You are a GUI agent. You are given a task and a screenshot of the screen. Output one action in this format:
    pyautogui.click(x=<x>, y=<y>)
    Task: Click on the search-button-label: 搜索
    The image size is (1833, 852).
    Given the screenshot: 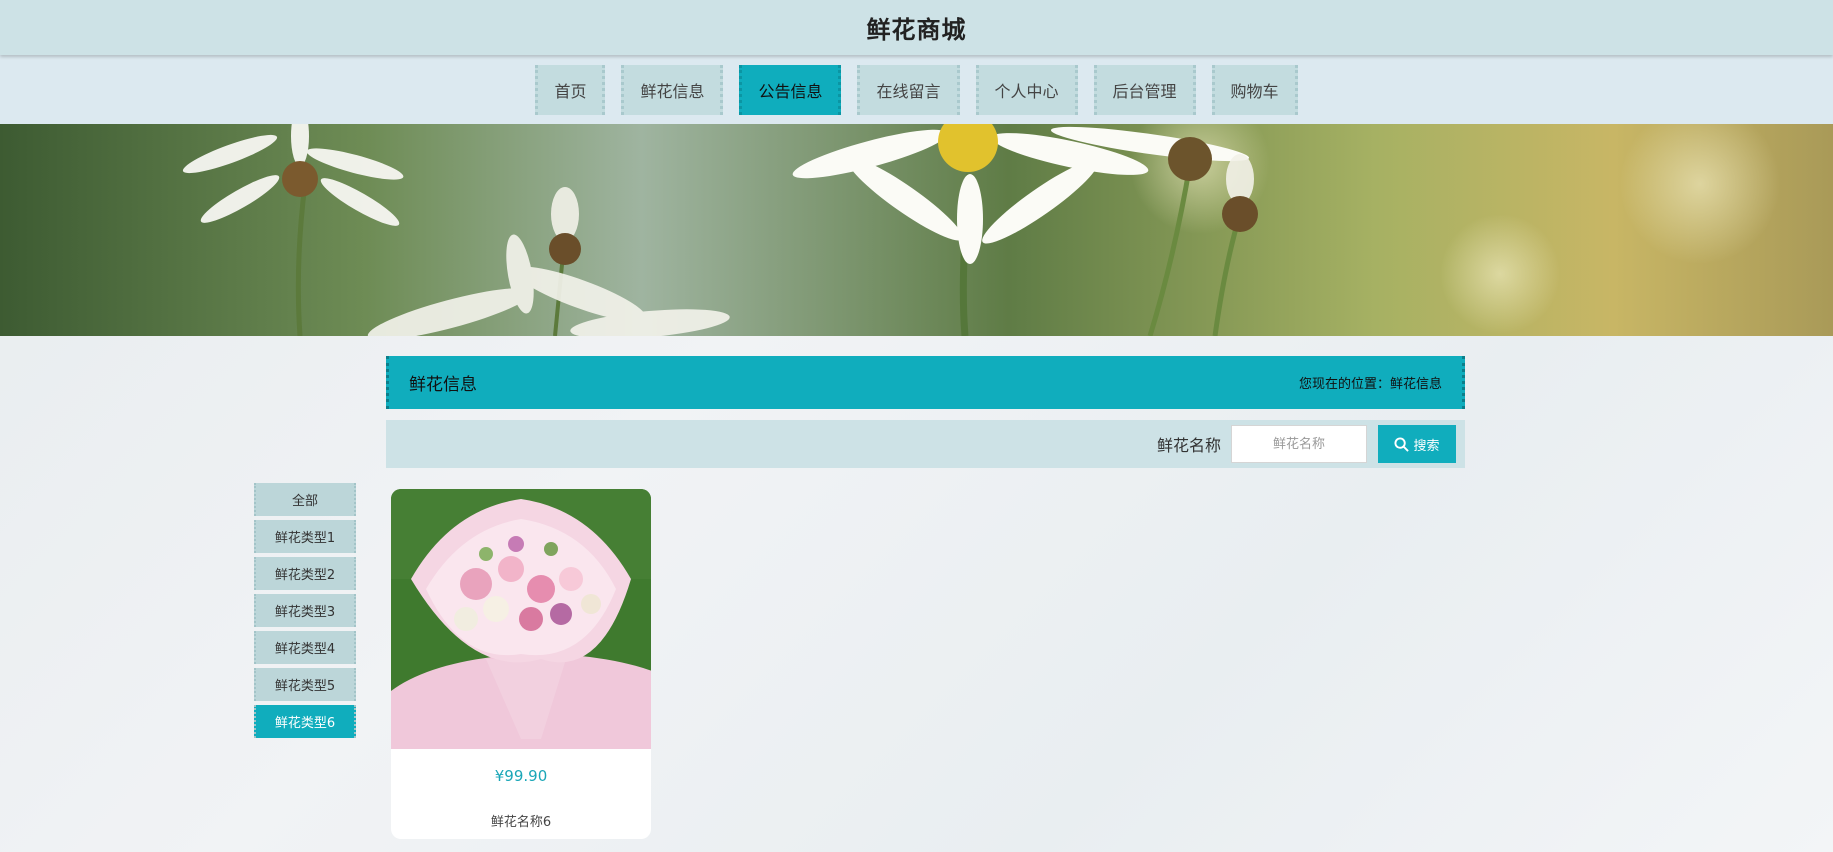 What is the action you would take?
    pyautogui.click(x=1426, y=446)
    